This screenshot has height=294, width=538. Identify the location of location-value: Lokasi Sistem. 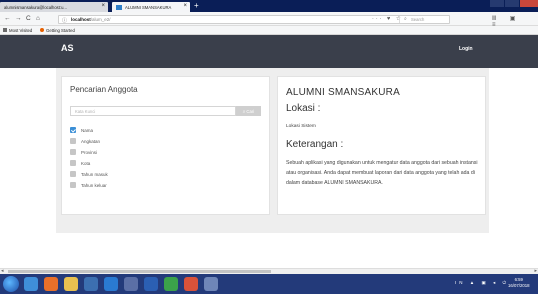
(301, 126).